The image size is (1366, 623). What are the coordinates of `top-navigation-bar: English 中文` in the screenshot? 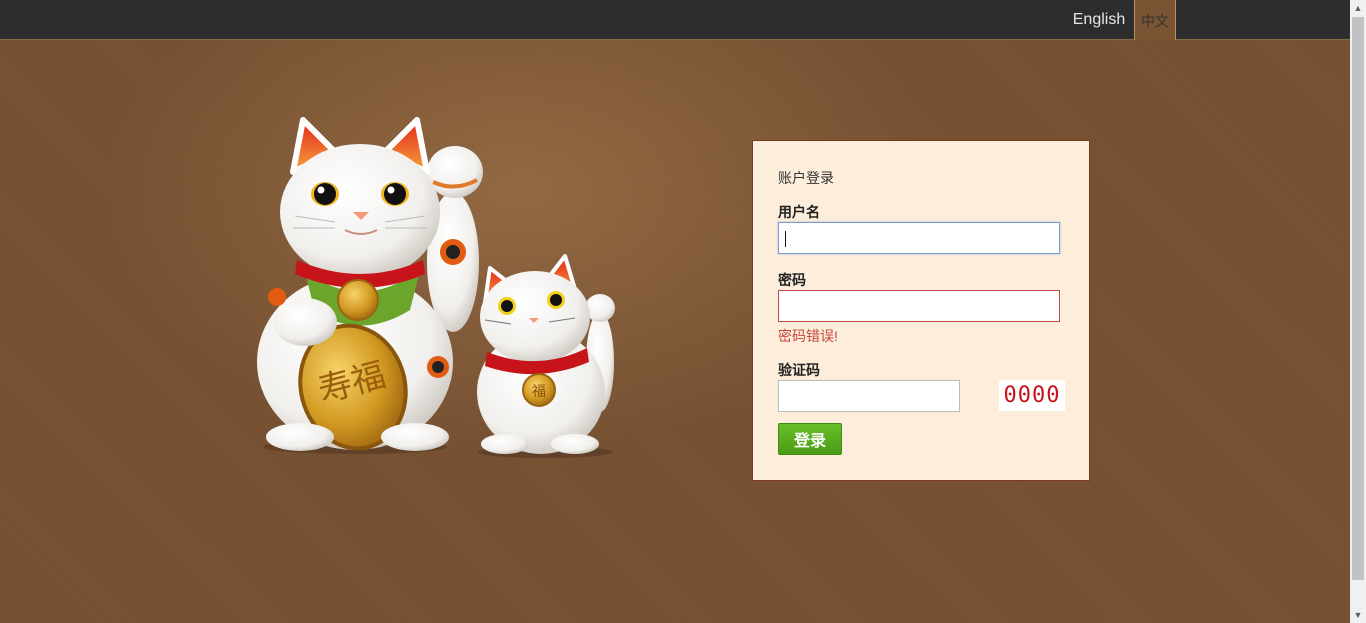 It's located at (675, 20).